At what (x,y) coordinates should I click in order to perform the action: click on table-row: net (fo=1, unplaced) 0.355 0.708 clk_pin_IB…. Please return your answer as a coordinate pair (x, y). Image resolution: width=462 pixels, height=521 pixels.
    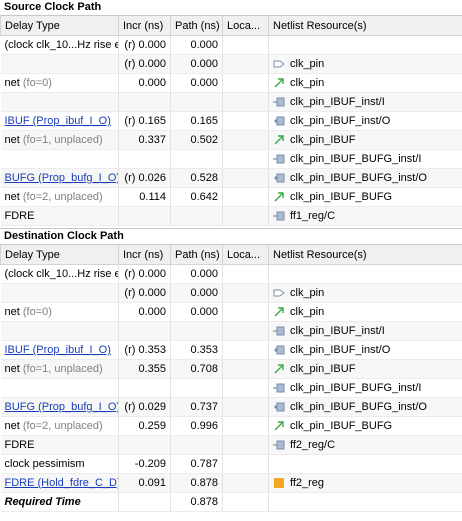
    Looking at the image, I should click on (231, 369).